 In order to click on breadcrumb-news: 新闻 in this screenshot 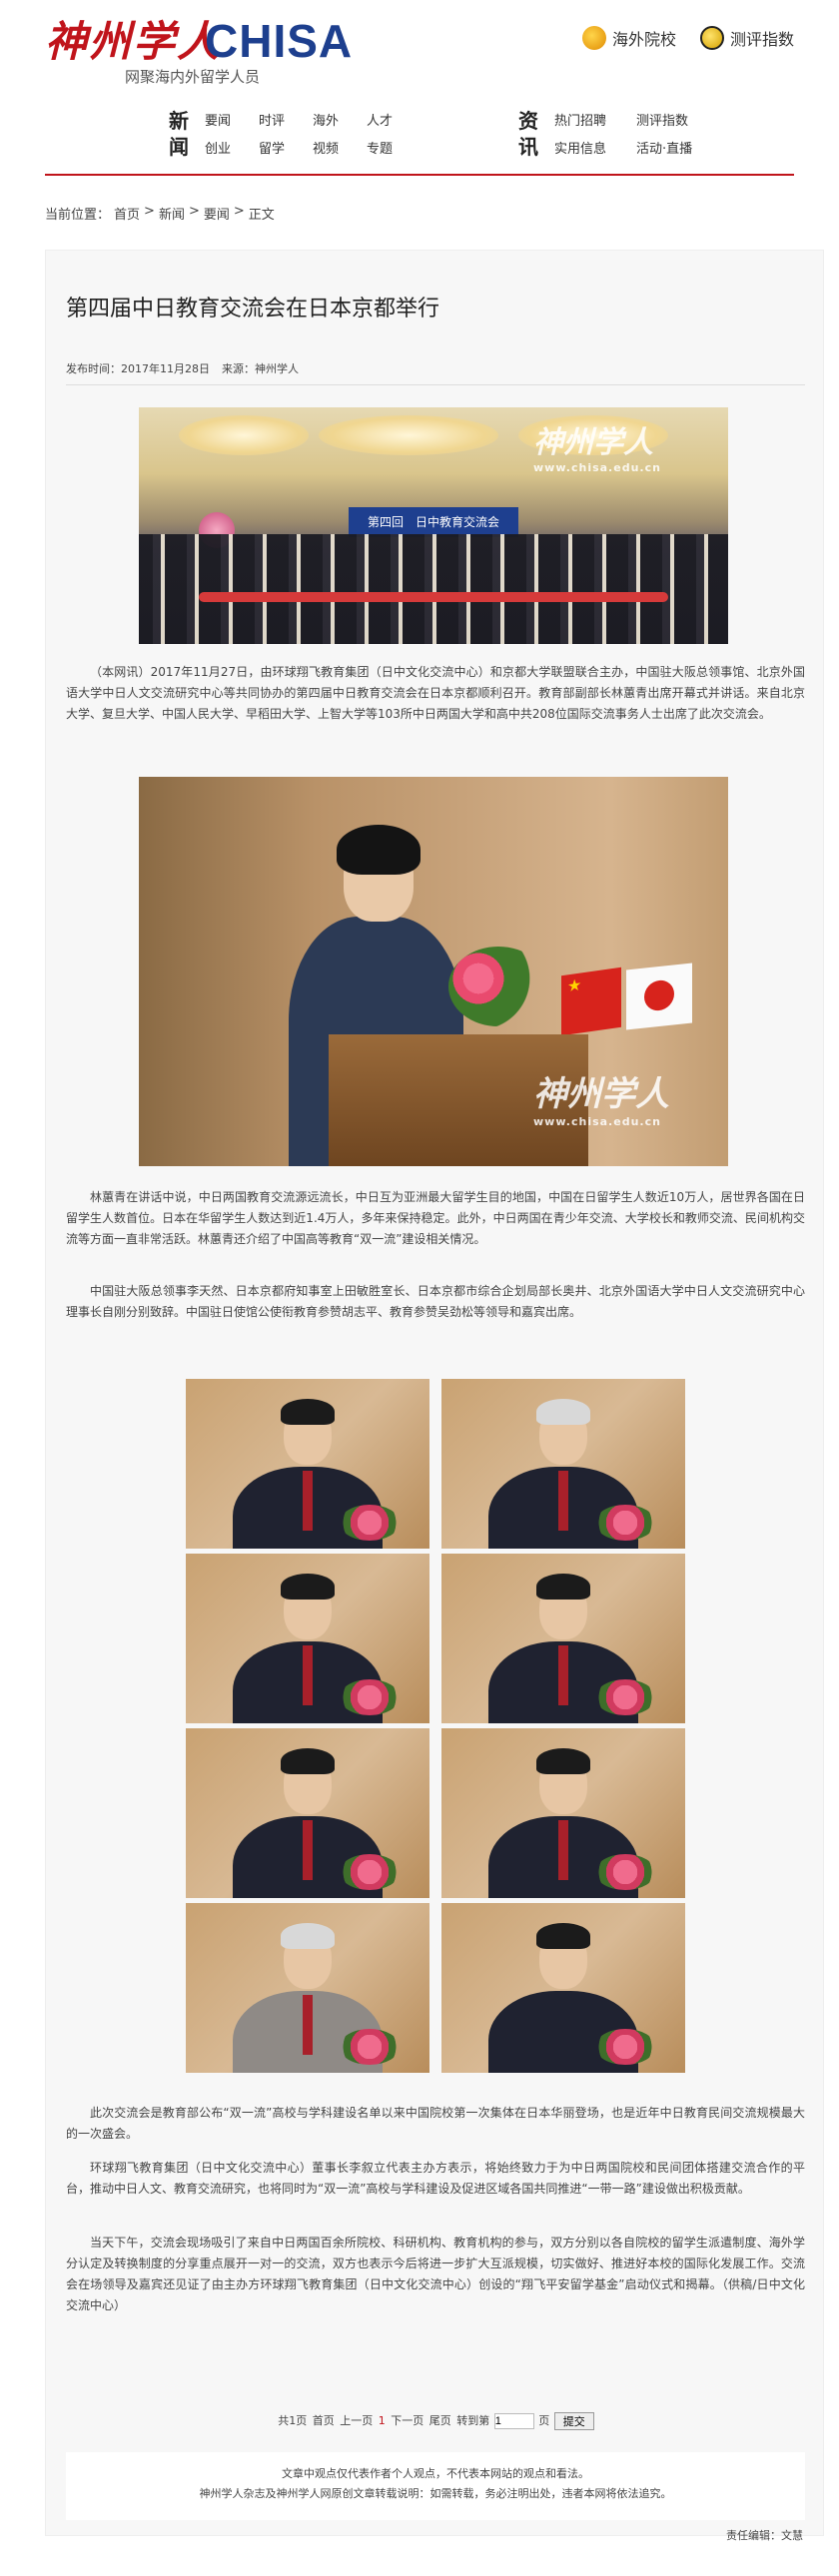, I will do `click(172, 213)`.